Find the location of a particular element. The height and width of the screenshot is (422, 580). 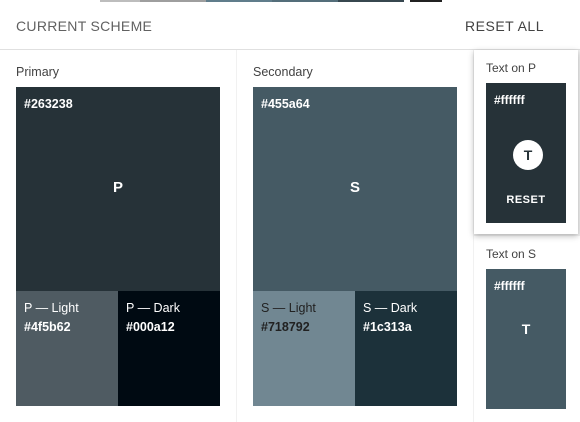

text-on-primary-card: Text on P #ffffff T RESET is located at coordinates (526, 142).